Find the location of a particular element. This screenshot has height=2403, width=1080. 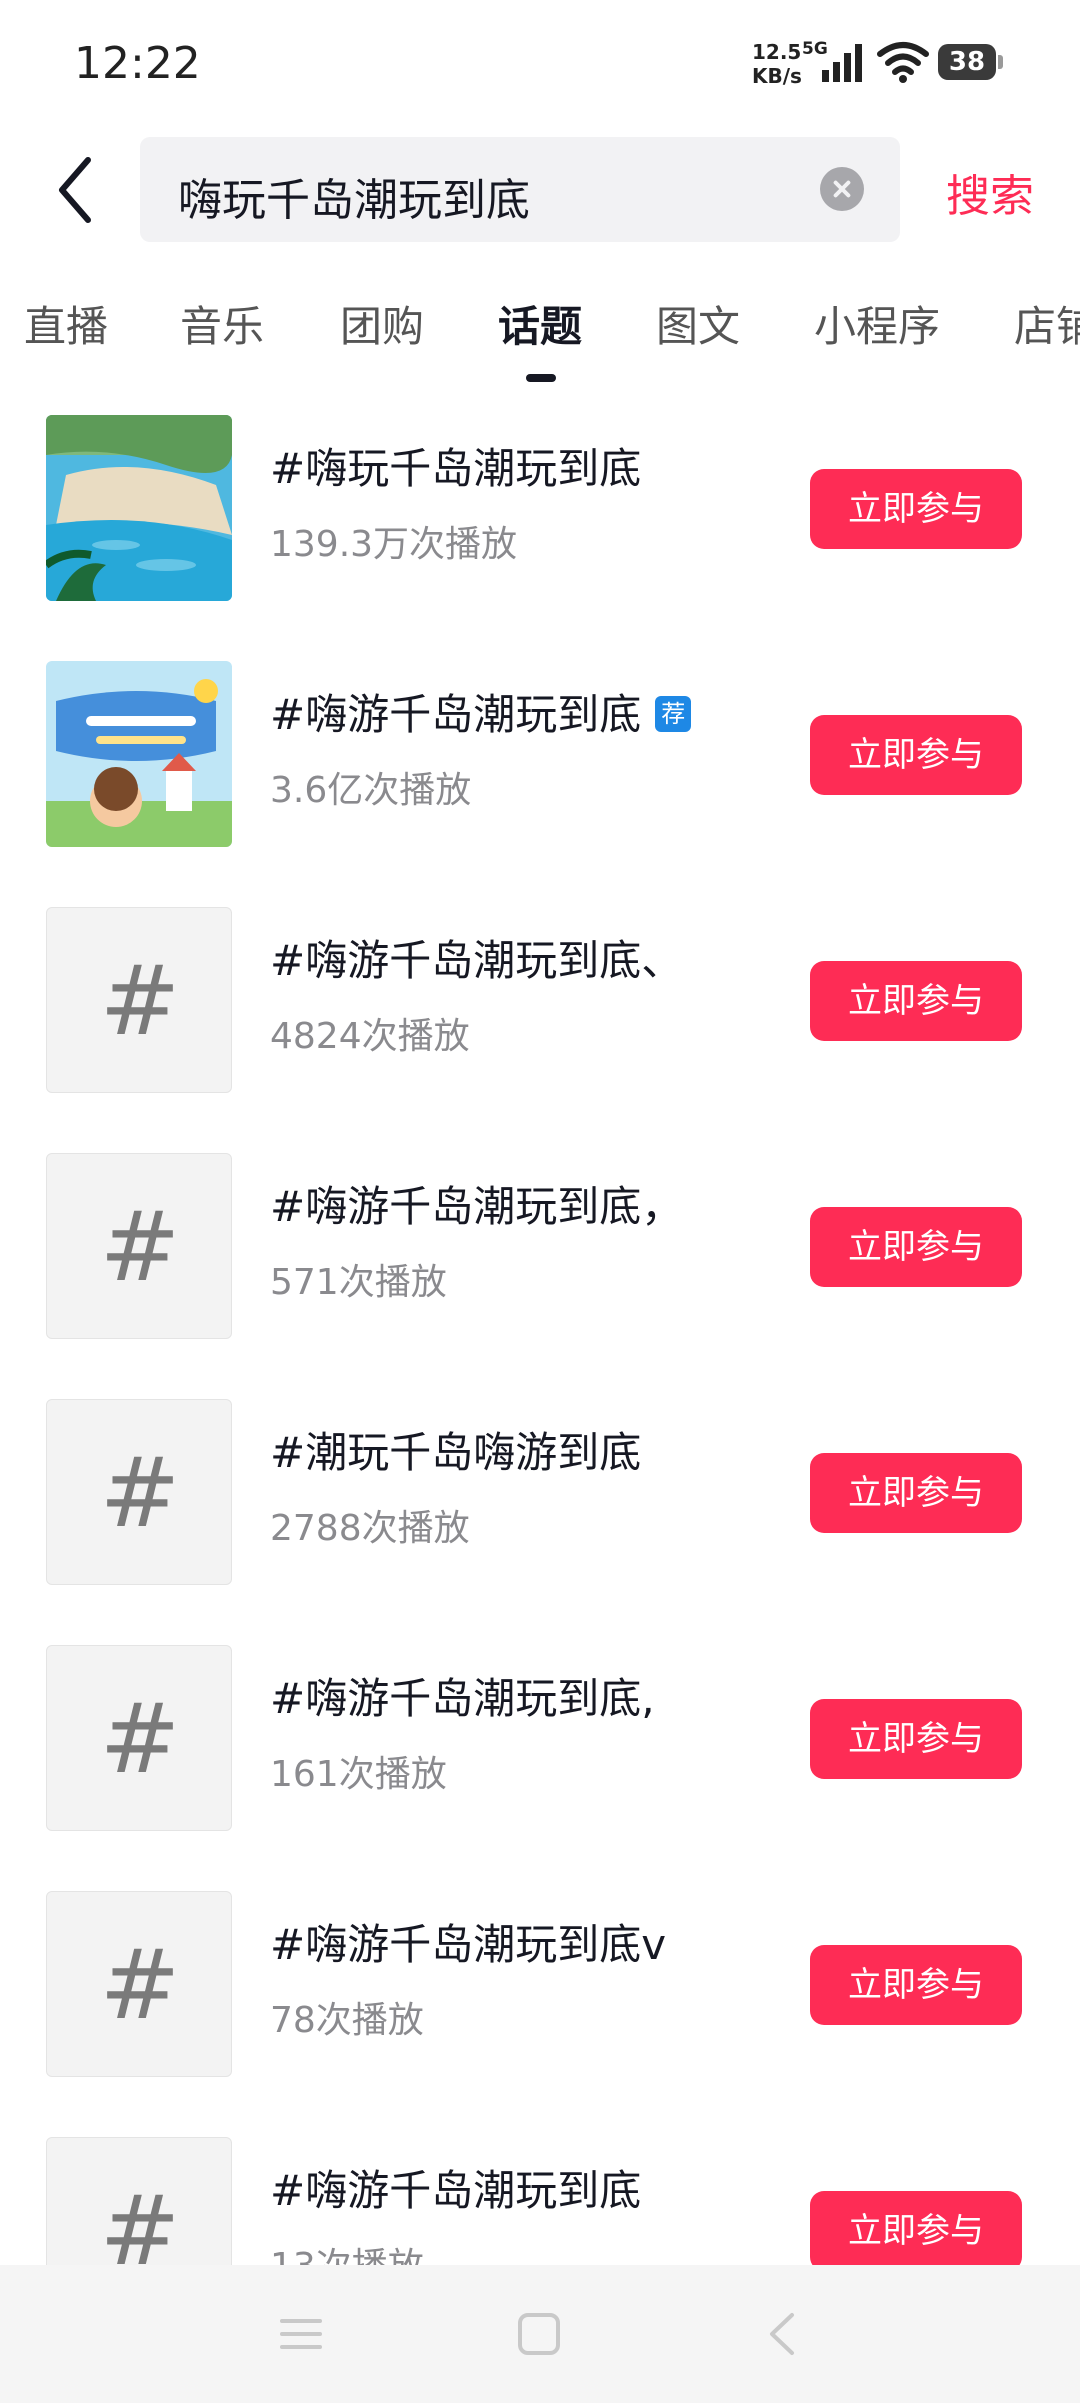

topic-views: 2788次播放 is located at coordinates (370, 1528).